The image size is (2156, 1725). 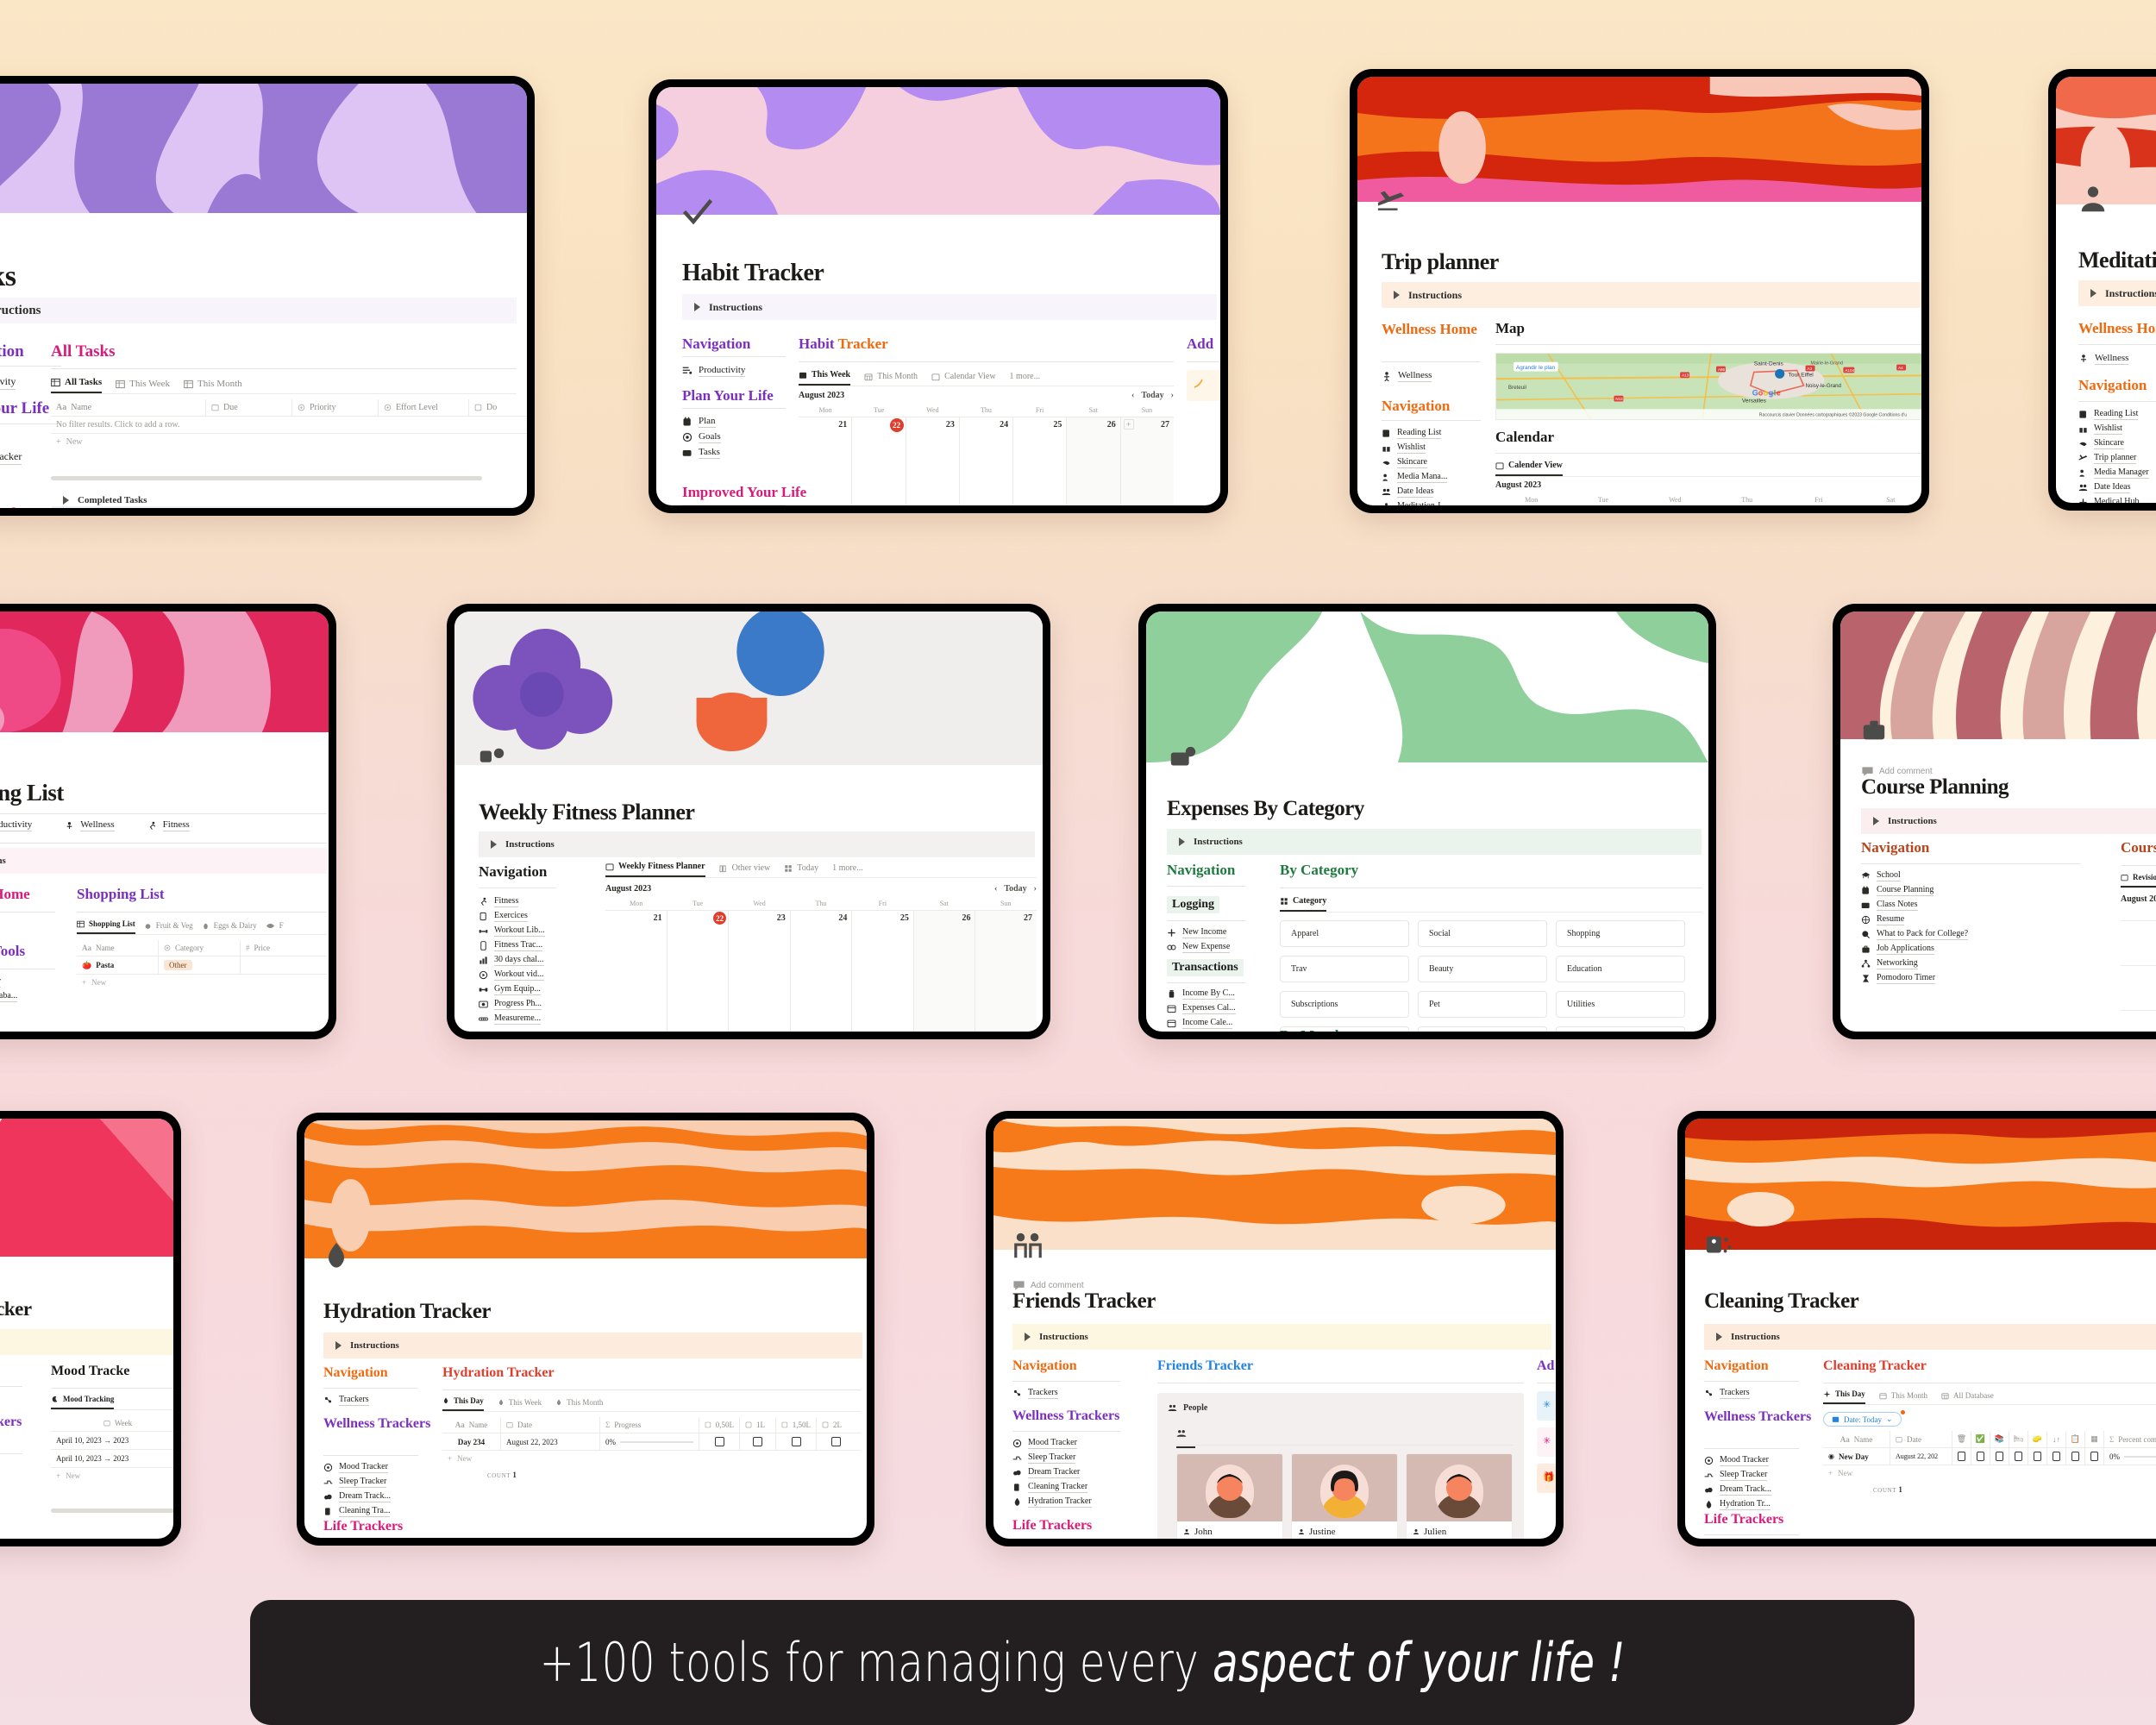 What do you see at coordinates (1482, 1004) in the screenshot?
I see `category-chip: Pet` at bounding box center [1482, 1004].